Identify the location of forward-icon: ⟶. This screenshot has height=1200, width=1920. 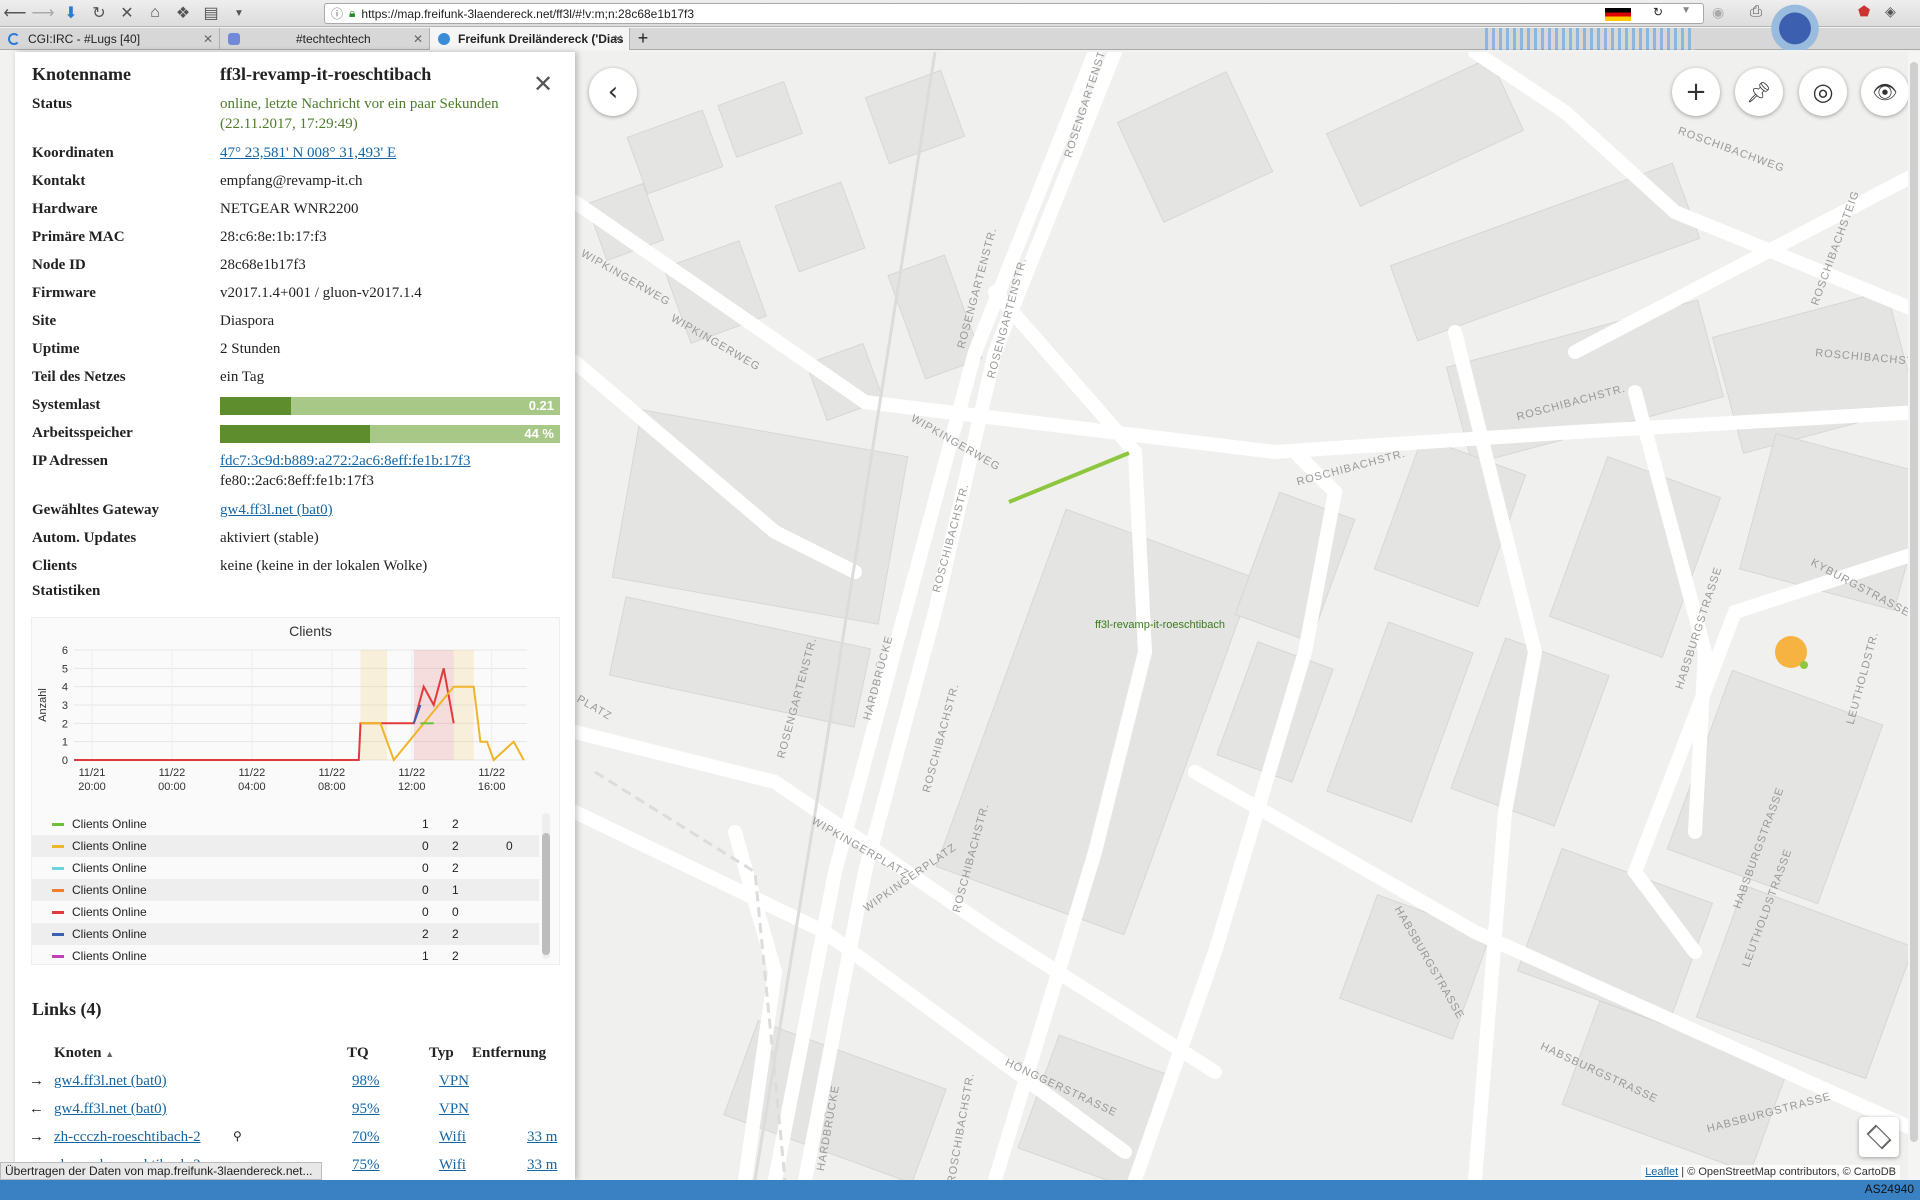
(43, 13).